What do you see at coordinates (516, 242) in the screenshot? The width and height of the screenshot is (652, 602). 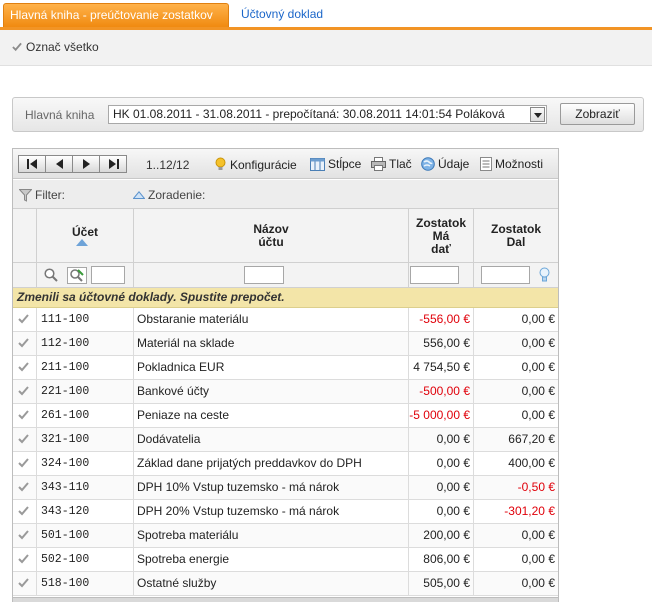 I see `header-d-line2: Dal` at bounding box center [516, 242].